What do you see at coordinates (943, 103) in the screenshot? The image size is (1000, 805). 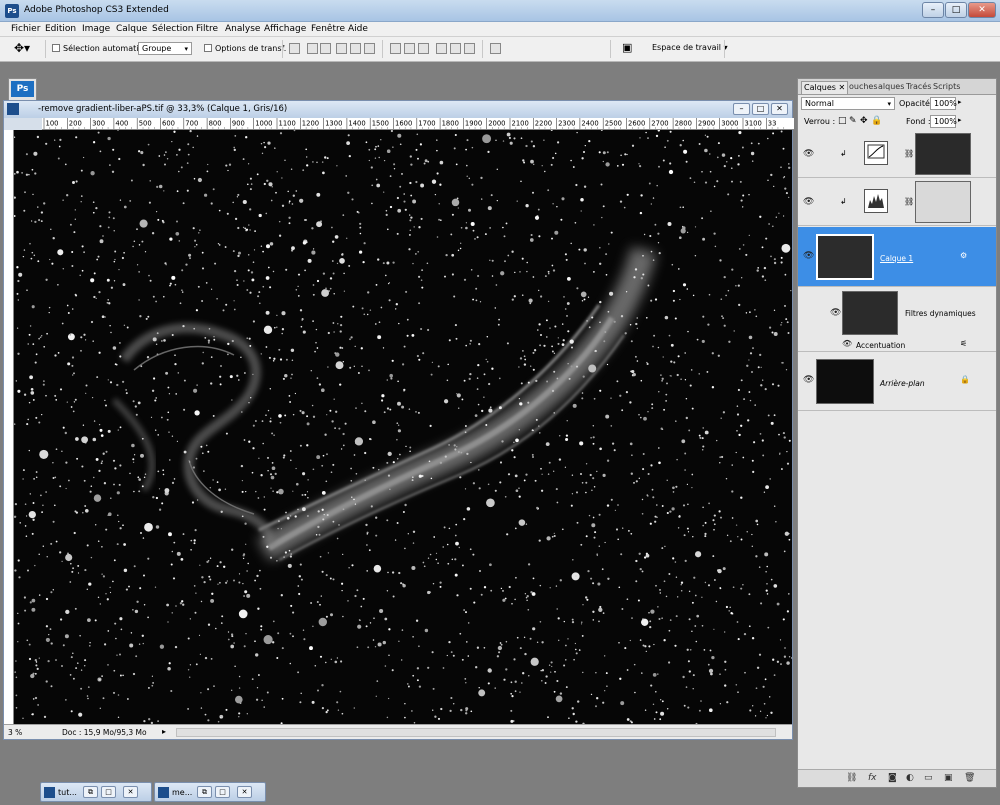 I see `opacity-input: 100%` at bounding box center [943, 103].